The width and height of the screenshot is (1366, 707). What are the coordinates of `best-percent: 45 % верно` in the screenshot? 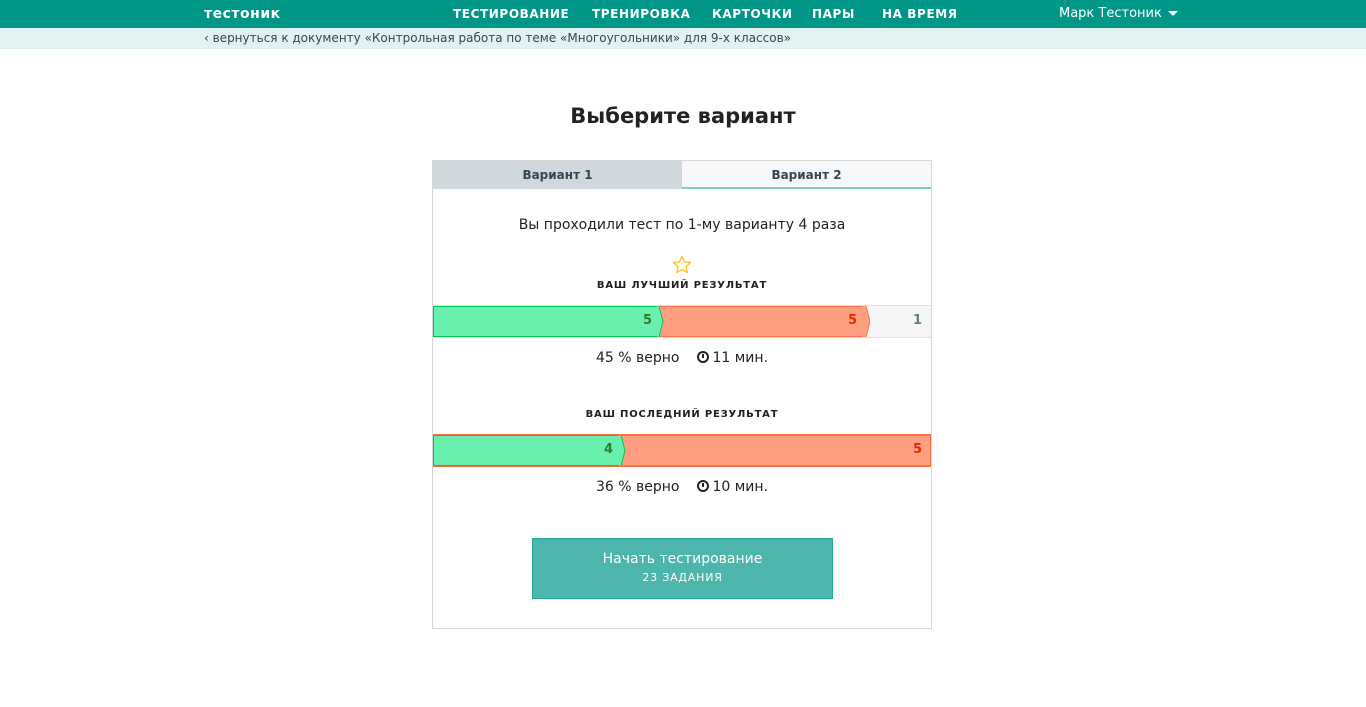 It's located at (637, 358).